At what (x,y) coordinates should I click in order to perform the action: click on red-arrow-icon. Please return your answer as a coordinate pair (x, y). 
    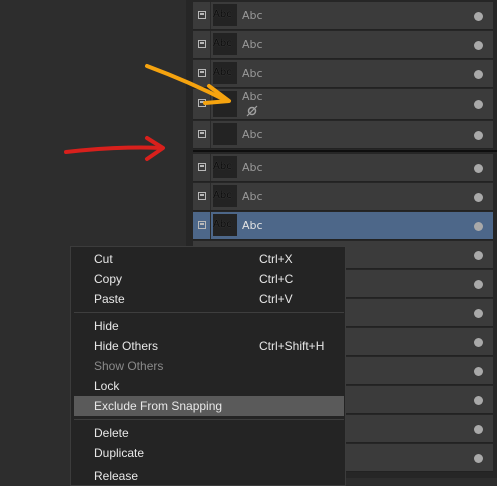
    Looking at the image, I should click on (114, 148).